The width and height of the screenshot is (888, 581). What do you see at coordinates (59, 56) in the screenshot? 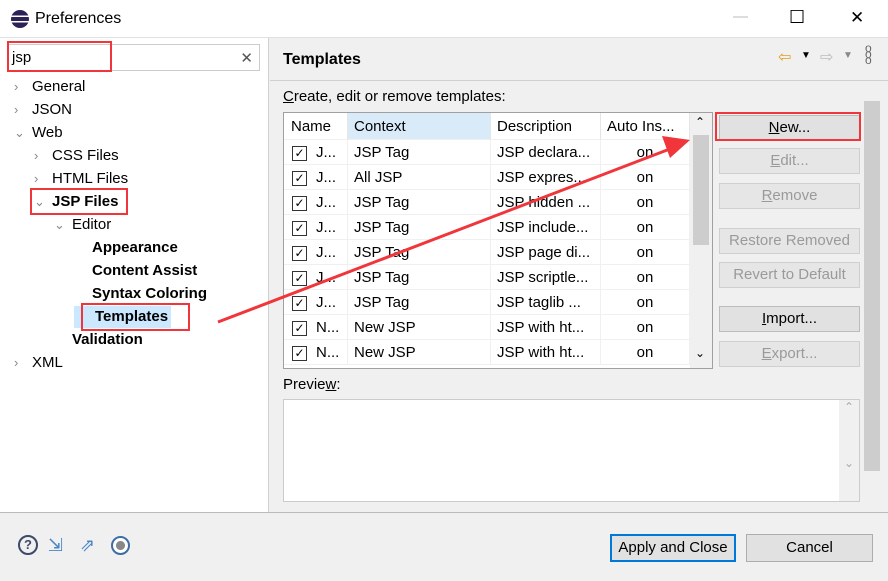
I see `annotation-box-search` at bounding box center [59, 56].